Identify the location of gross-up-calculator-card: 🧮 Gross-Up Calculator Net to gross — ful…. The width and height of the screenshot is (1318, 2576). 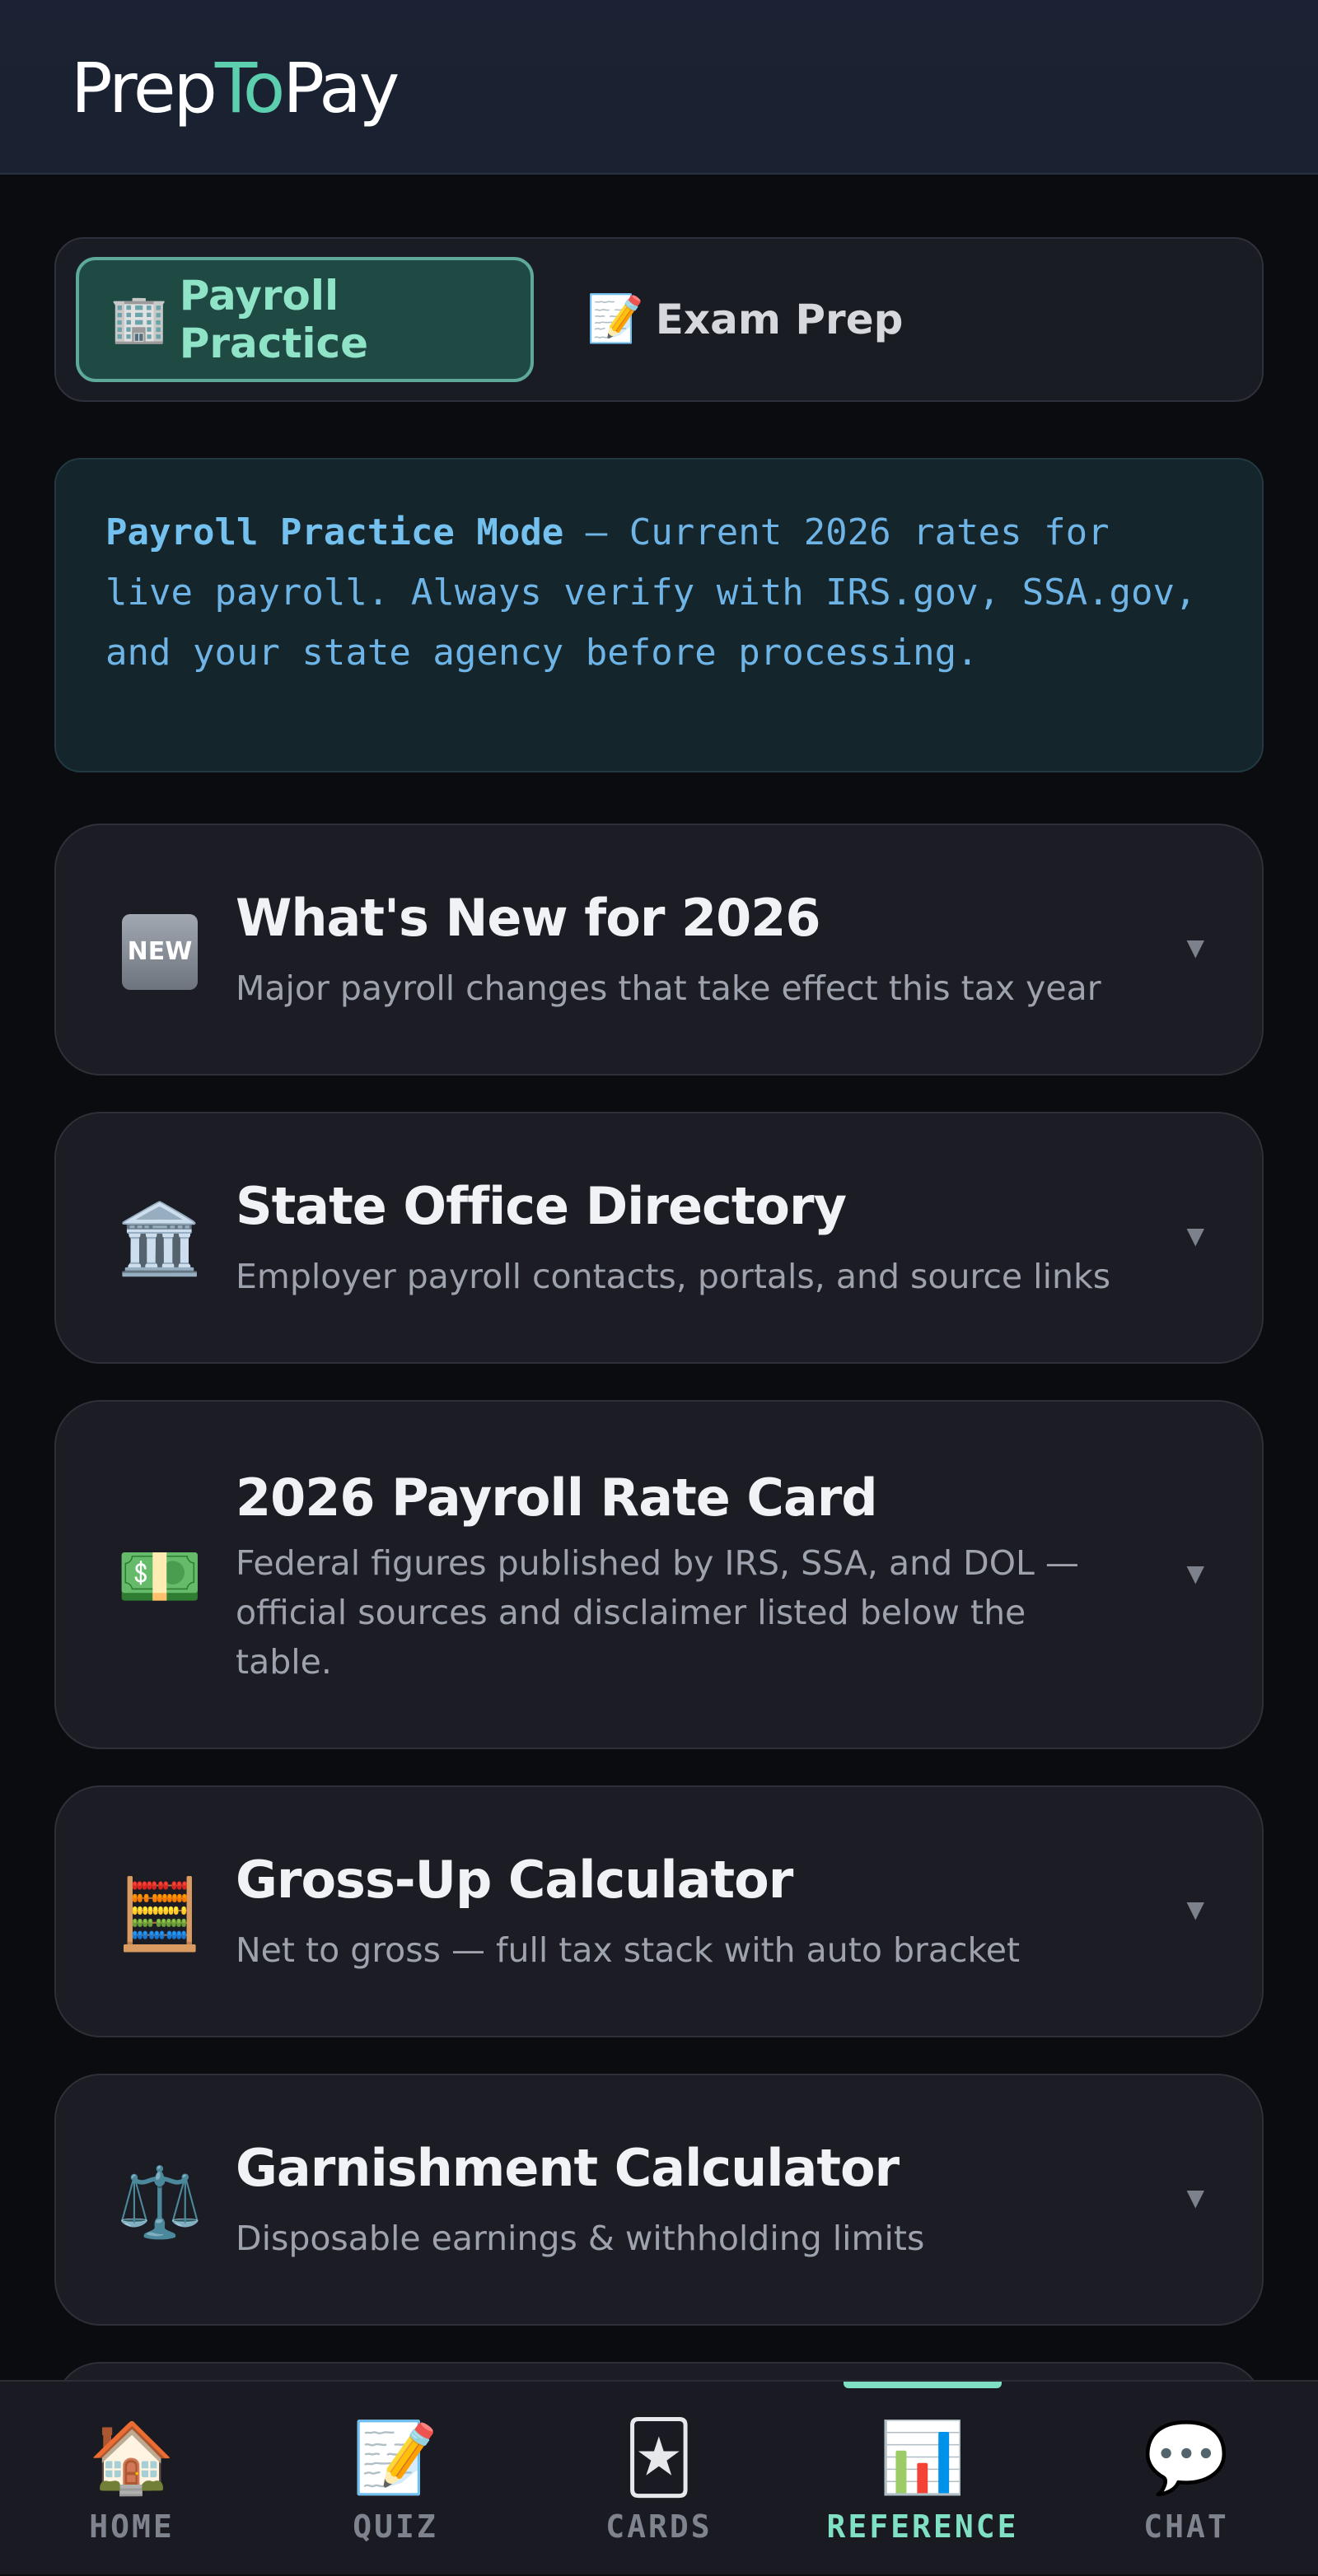
(659, 1911).